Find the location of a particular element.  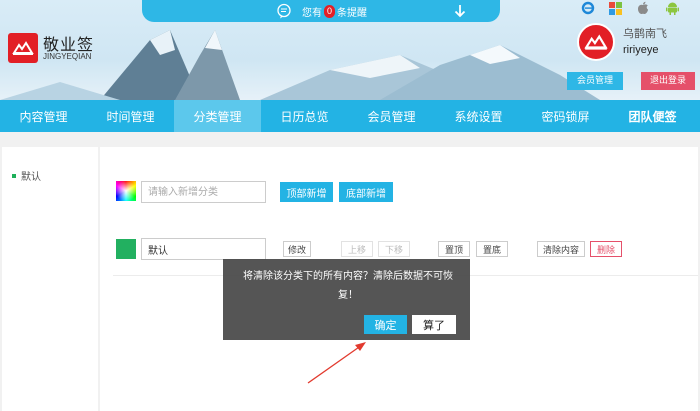

notice-suffix: 条提醒 is located at coordinates (352, 13).